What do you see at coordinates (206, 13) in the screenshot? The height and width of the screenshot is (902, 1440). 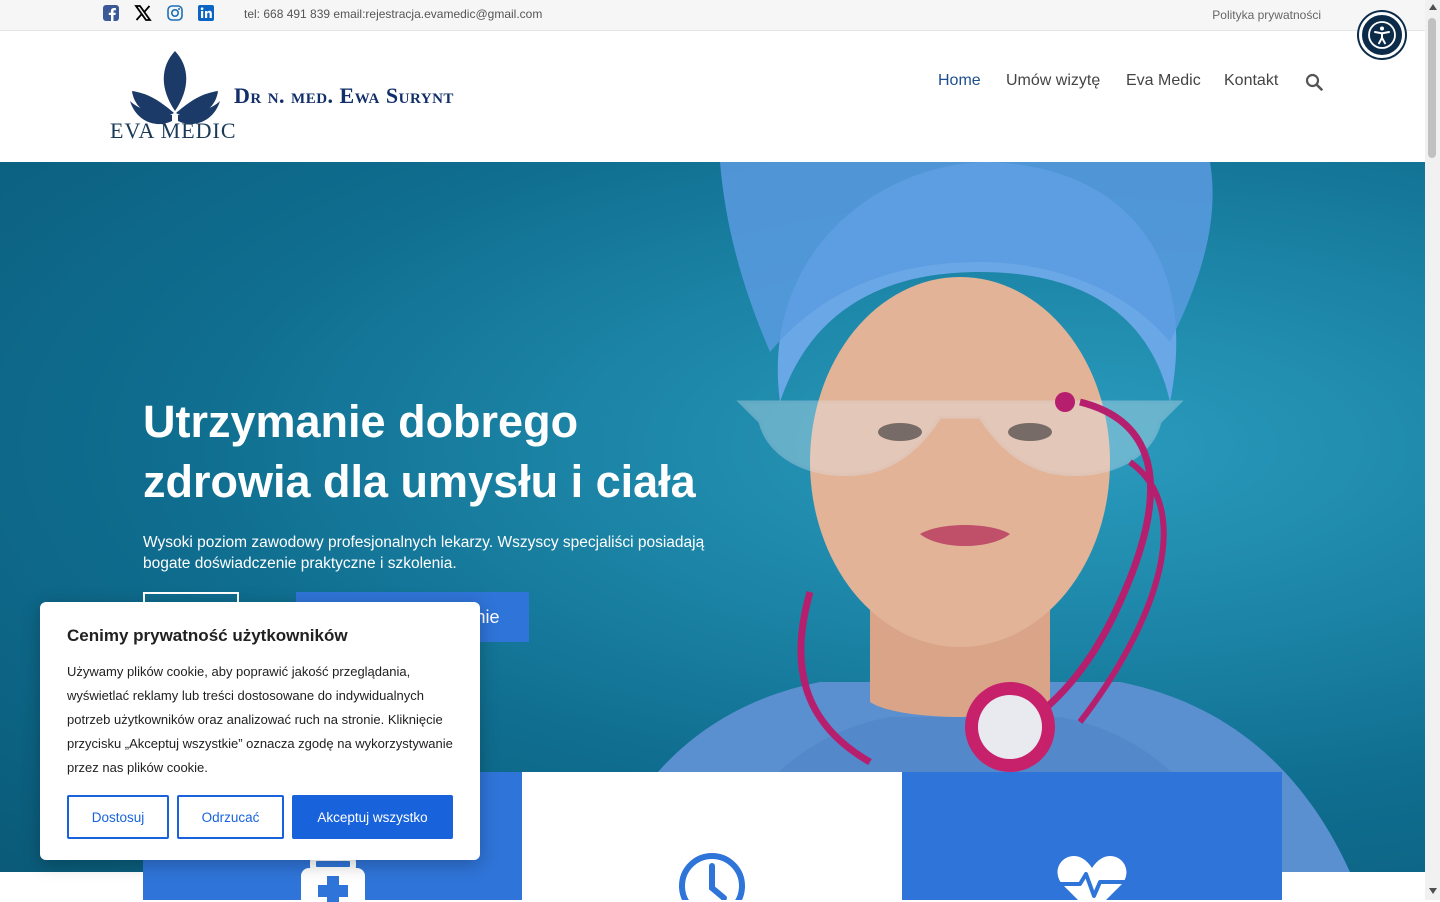 I see `linkedin-icon` at bounding box center [206, 13].